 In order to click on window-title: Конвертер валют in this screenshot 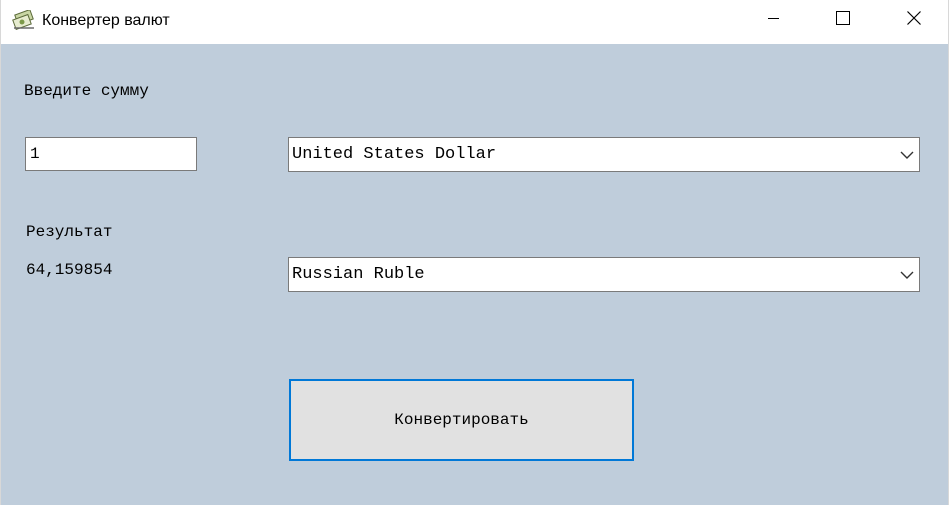, I will do `click(106, 20)`.